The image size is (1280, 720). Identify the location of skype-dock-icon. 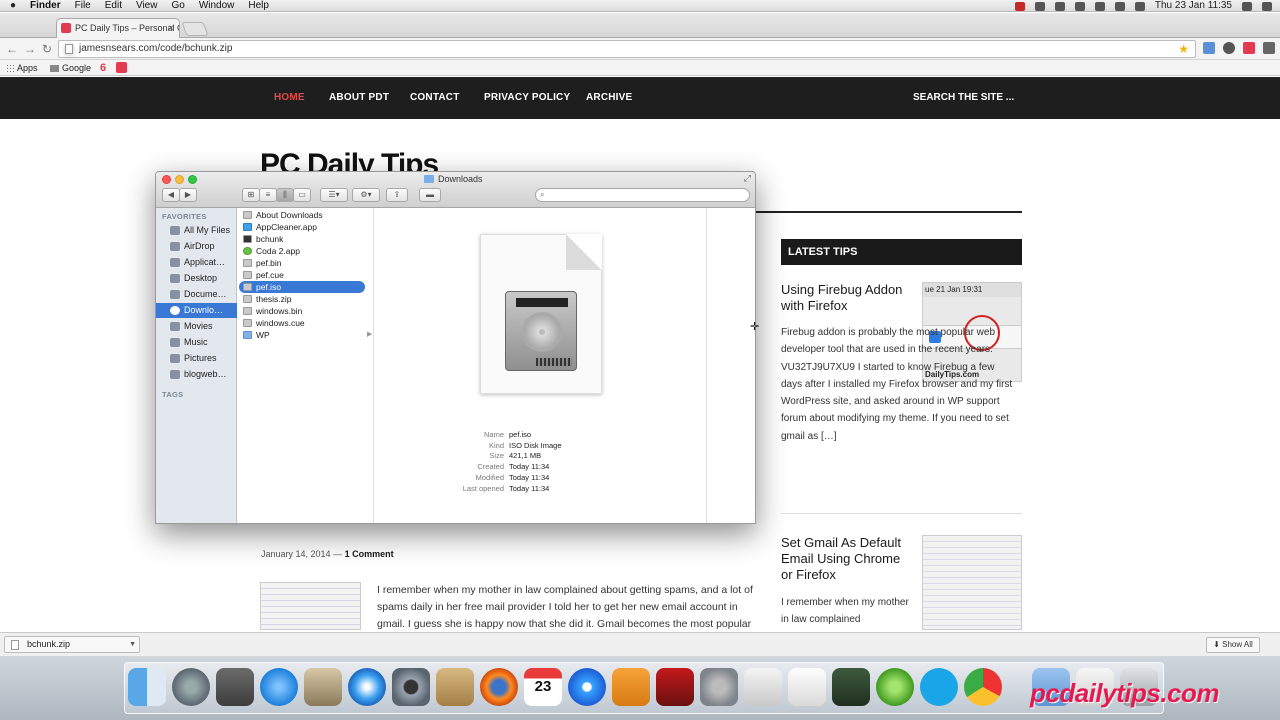
(939, 687).